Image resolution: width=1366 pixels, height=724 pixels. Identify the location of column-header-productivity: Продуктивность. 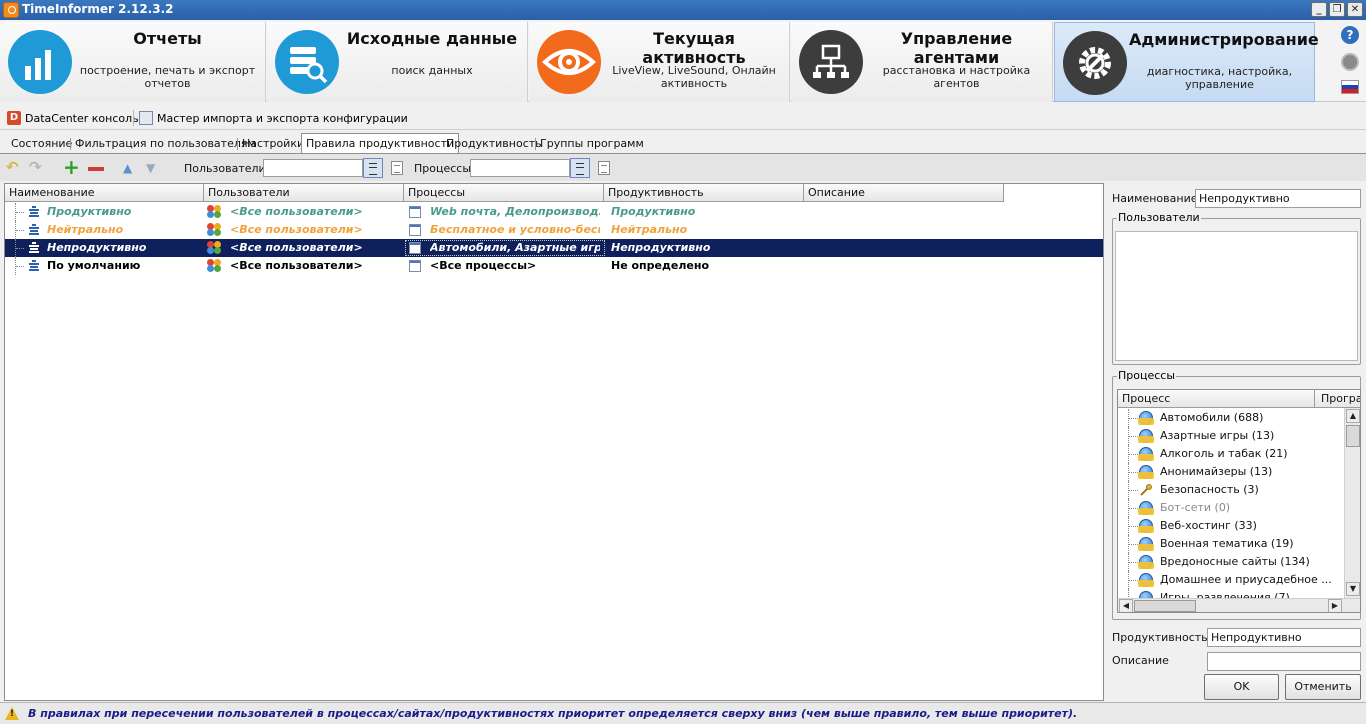
(704, 193).